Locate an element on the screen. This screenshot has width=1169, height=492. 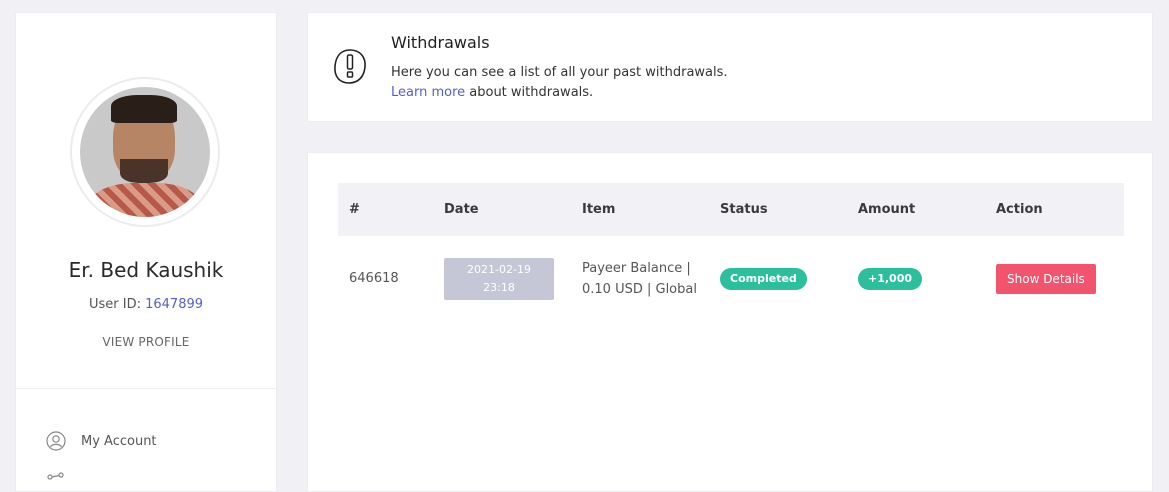
column-header-date: Date is located at coordinates (461, 209).